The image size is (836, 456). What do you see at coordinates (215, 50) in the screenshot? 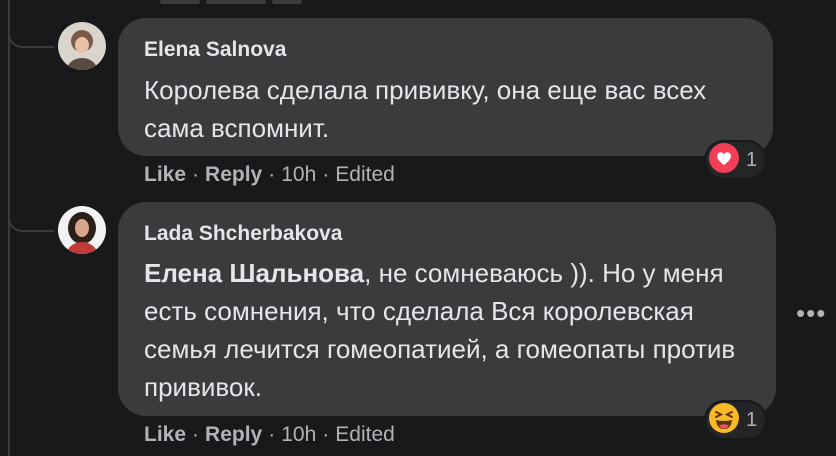
I see `comment-author: Elena Salnova` at bounding box center [215, 50].